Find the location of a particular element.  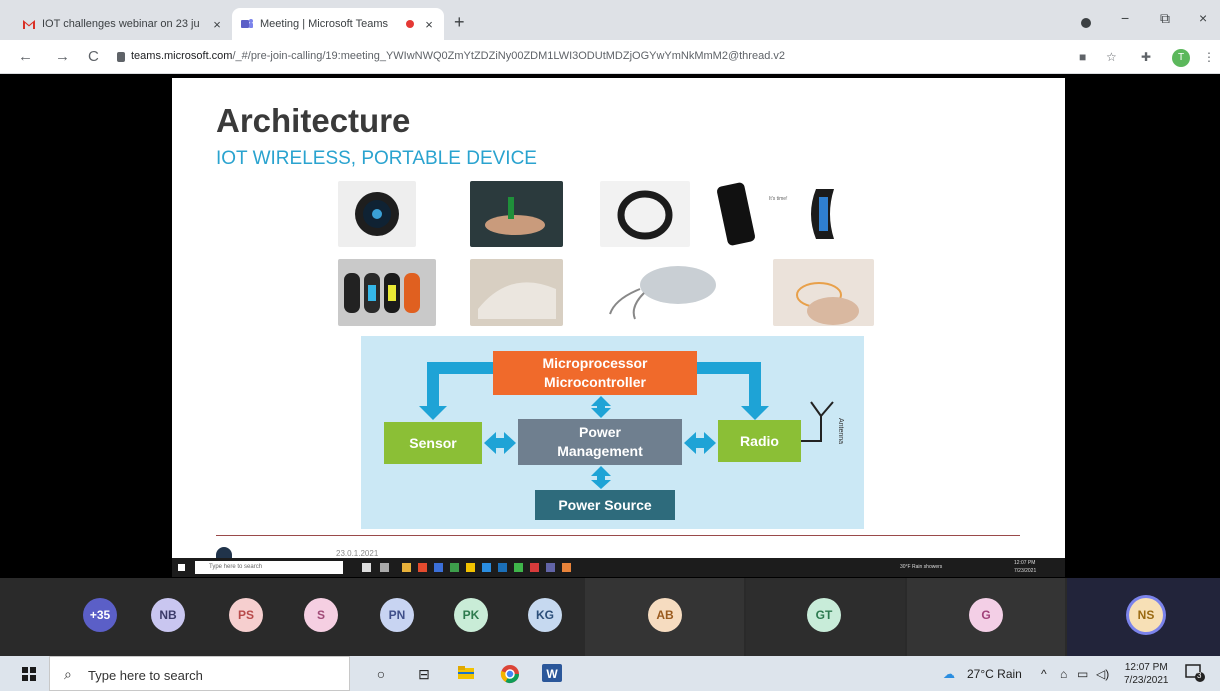

weather-icon: ☁ is located at coordinates (949, 674).